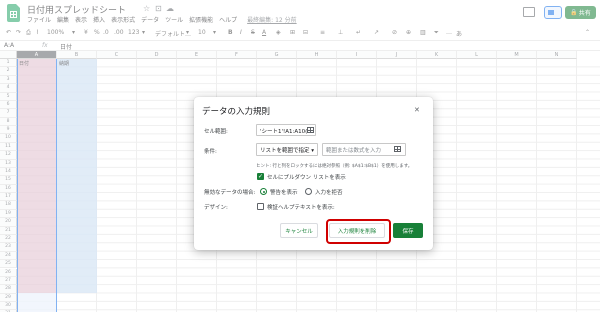 Image resolution: width=600 pixels, height=312 pixels. Describe the element at coordinates (299, 230) in the screenshot. I see `cancel-button: キャンセル` at that location.